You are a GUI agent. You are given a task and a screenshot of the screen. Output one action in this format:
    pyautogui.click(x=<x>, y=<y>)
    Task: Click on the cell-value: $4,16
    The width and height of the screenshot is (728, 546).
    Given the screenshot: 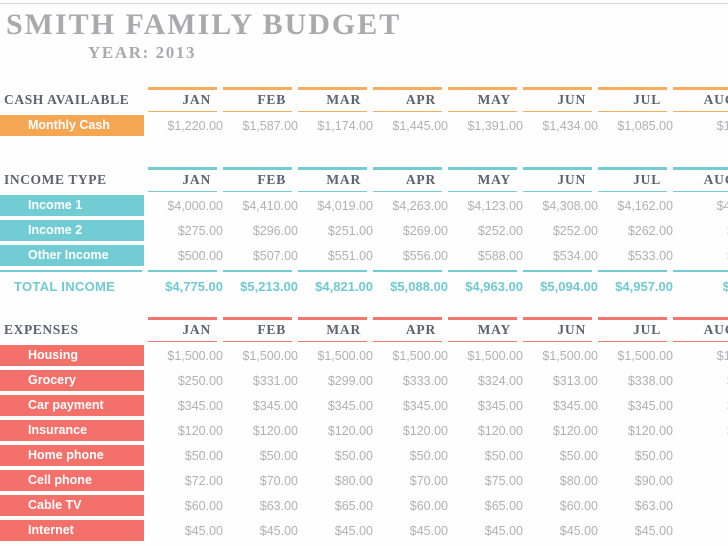 What is the action you would take?
    pyautogui.click(x=700, y=205)
    